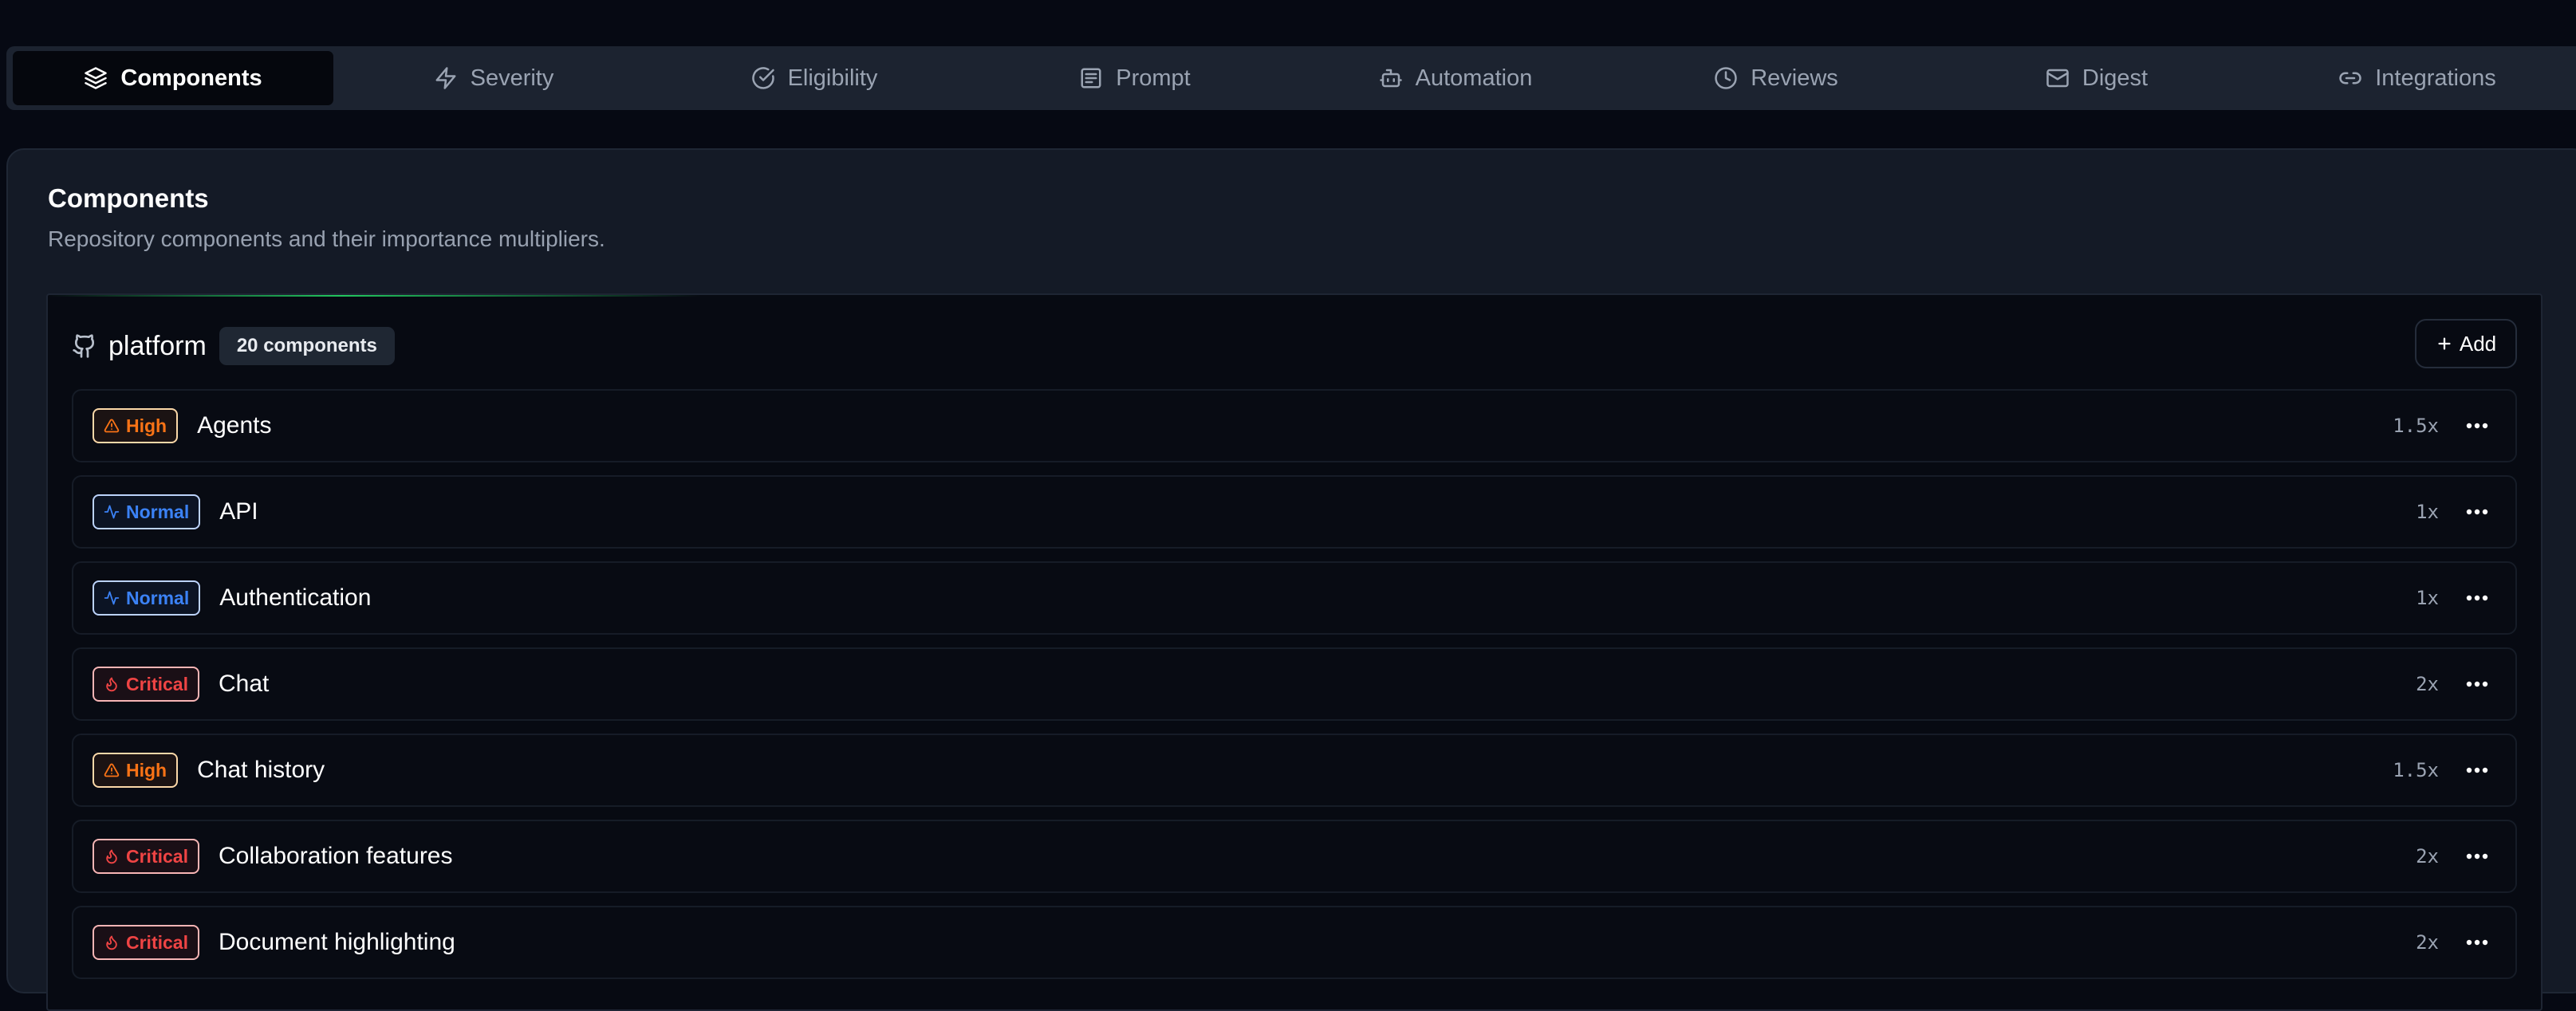  Describe the element at coordinates (1091, 78) in the screenshot. I see `message-square-icon` at that location.